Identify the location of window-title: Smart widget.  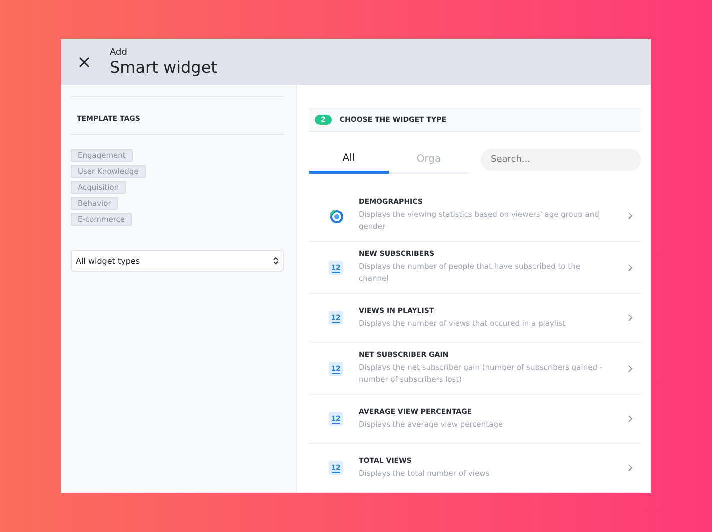
(164, 67).